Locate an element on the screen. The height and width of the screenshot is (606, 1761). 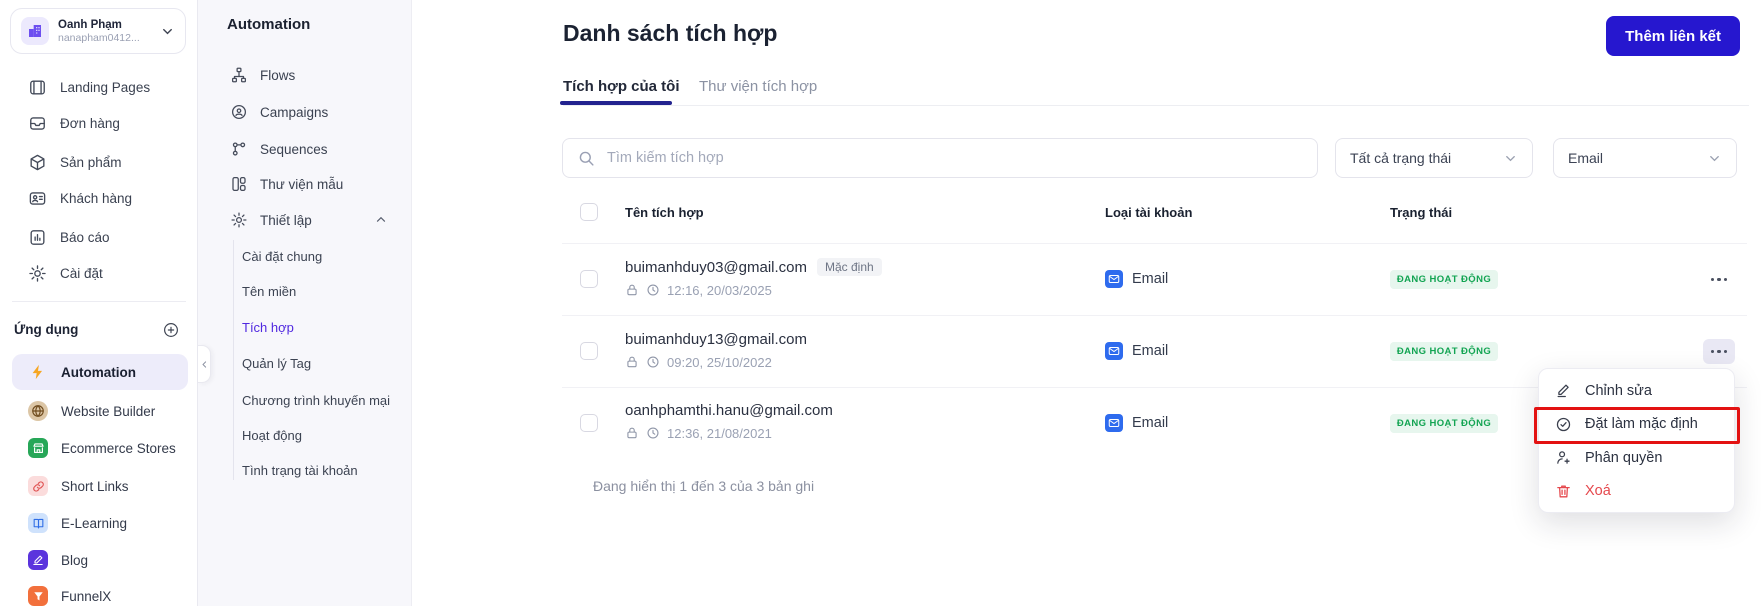
pencil-square-icon is located at coordinates (38, 560).